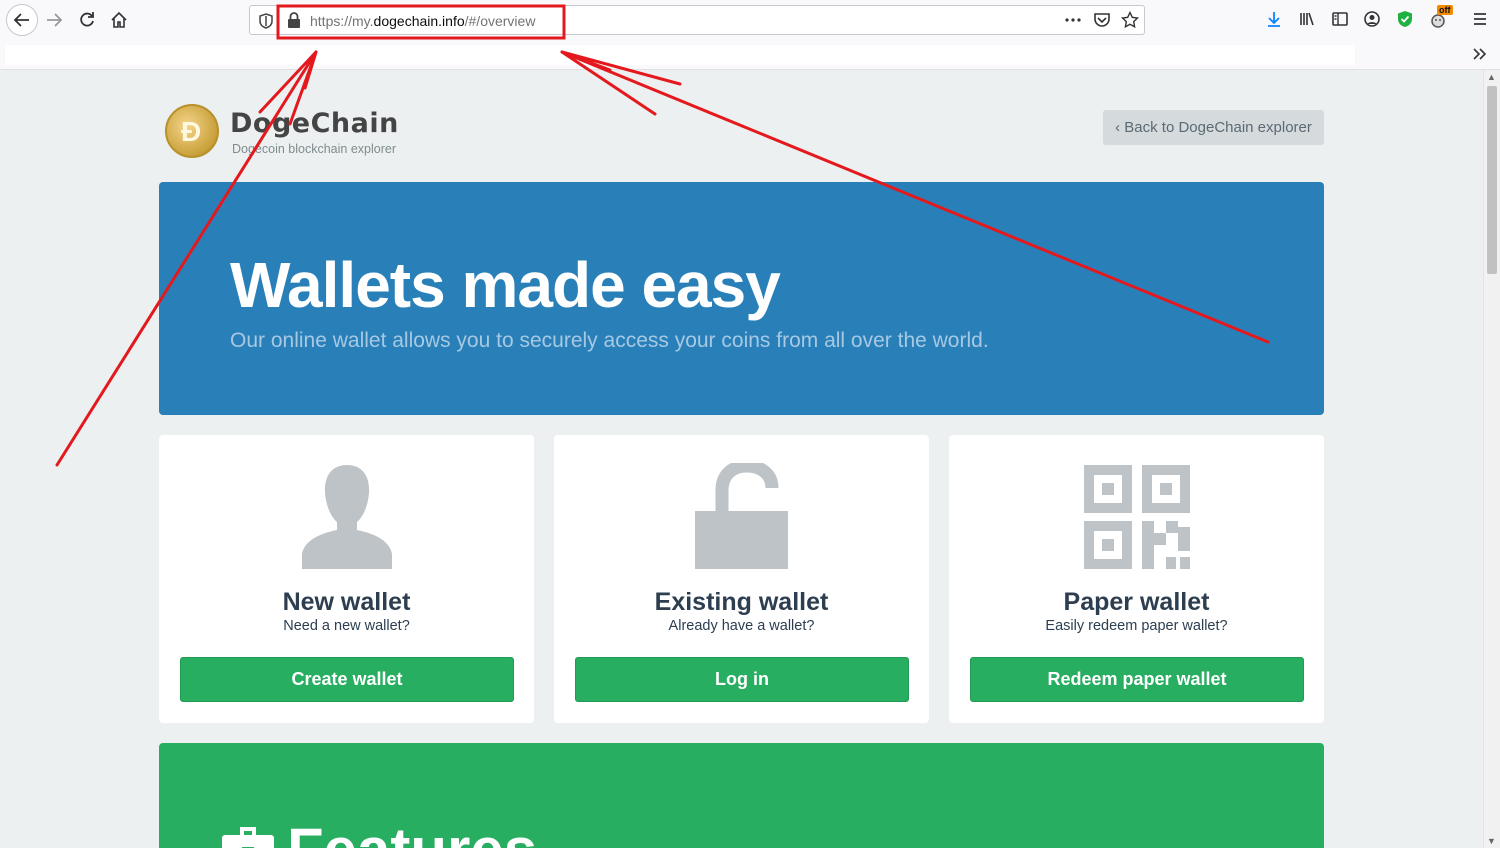  Describe the element at coordinates (1213, 127) in the screenshot. I see `back-to-explorer-button: ‹ Back to DogeChain explorer` at that location.